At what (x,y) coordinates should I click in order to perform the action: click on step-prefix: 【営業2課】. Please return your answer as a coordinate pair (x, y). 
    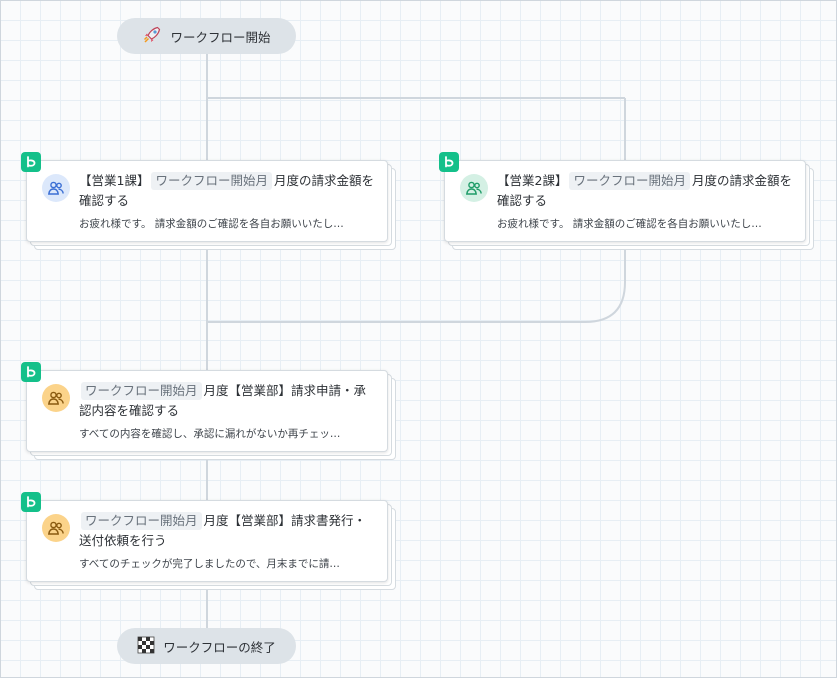
    Looking at the image, I should click on (532, 180).